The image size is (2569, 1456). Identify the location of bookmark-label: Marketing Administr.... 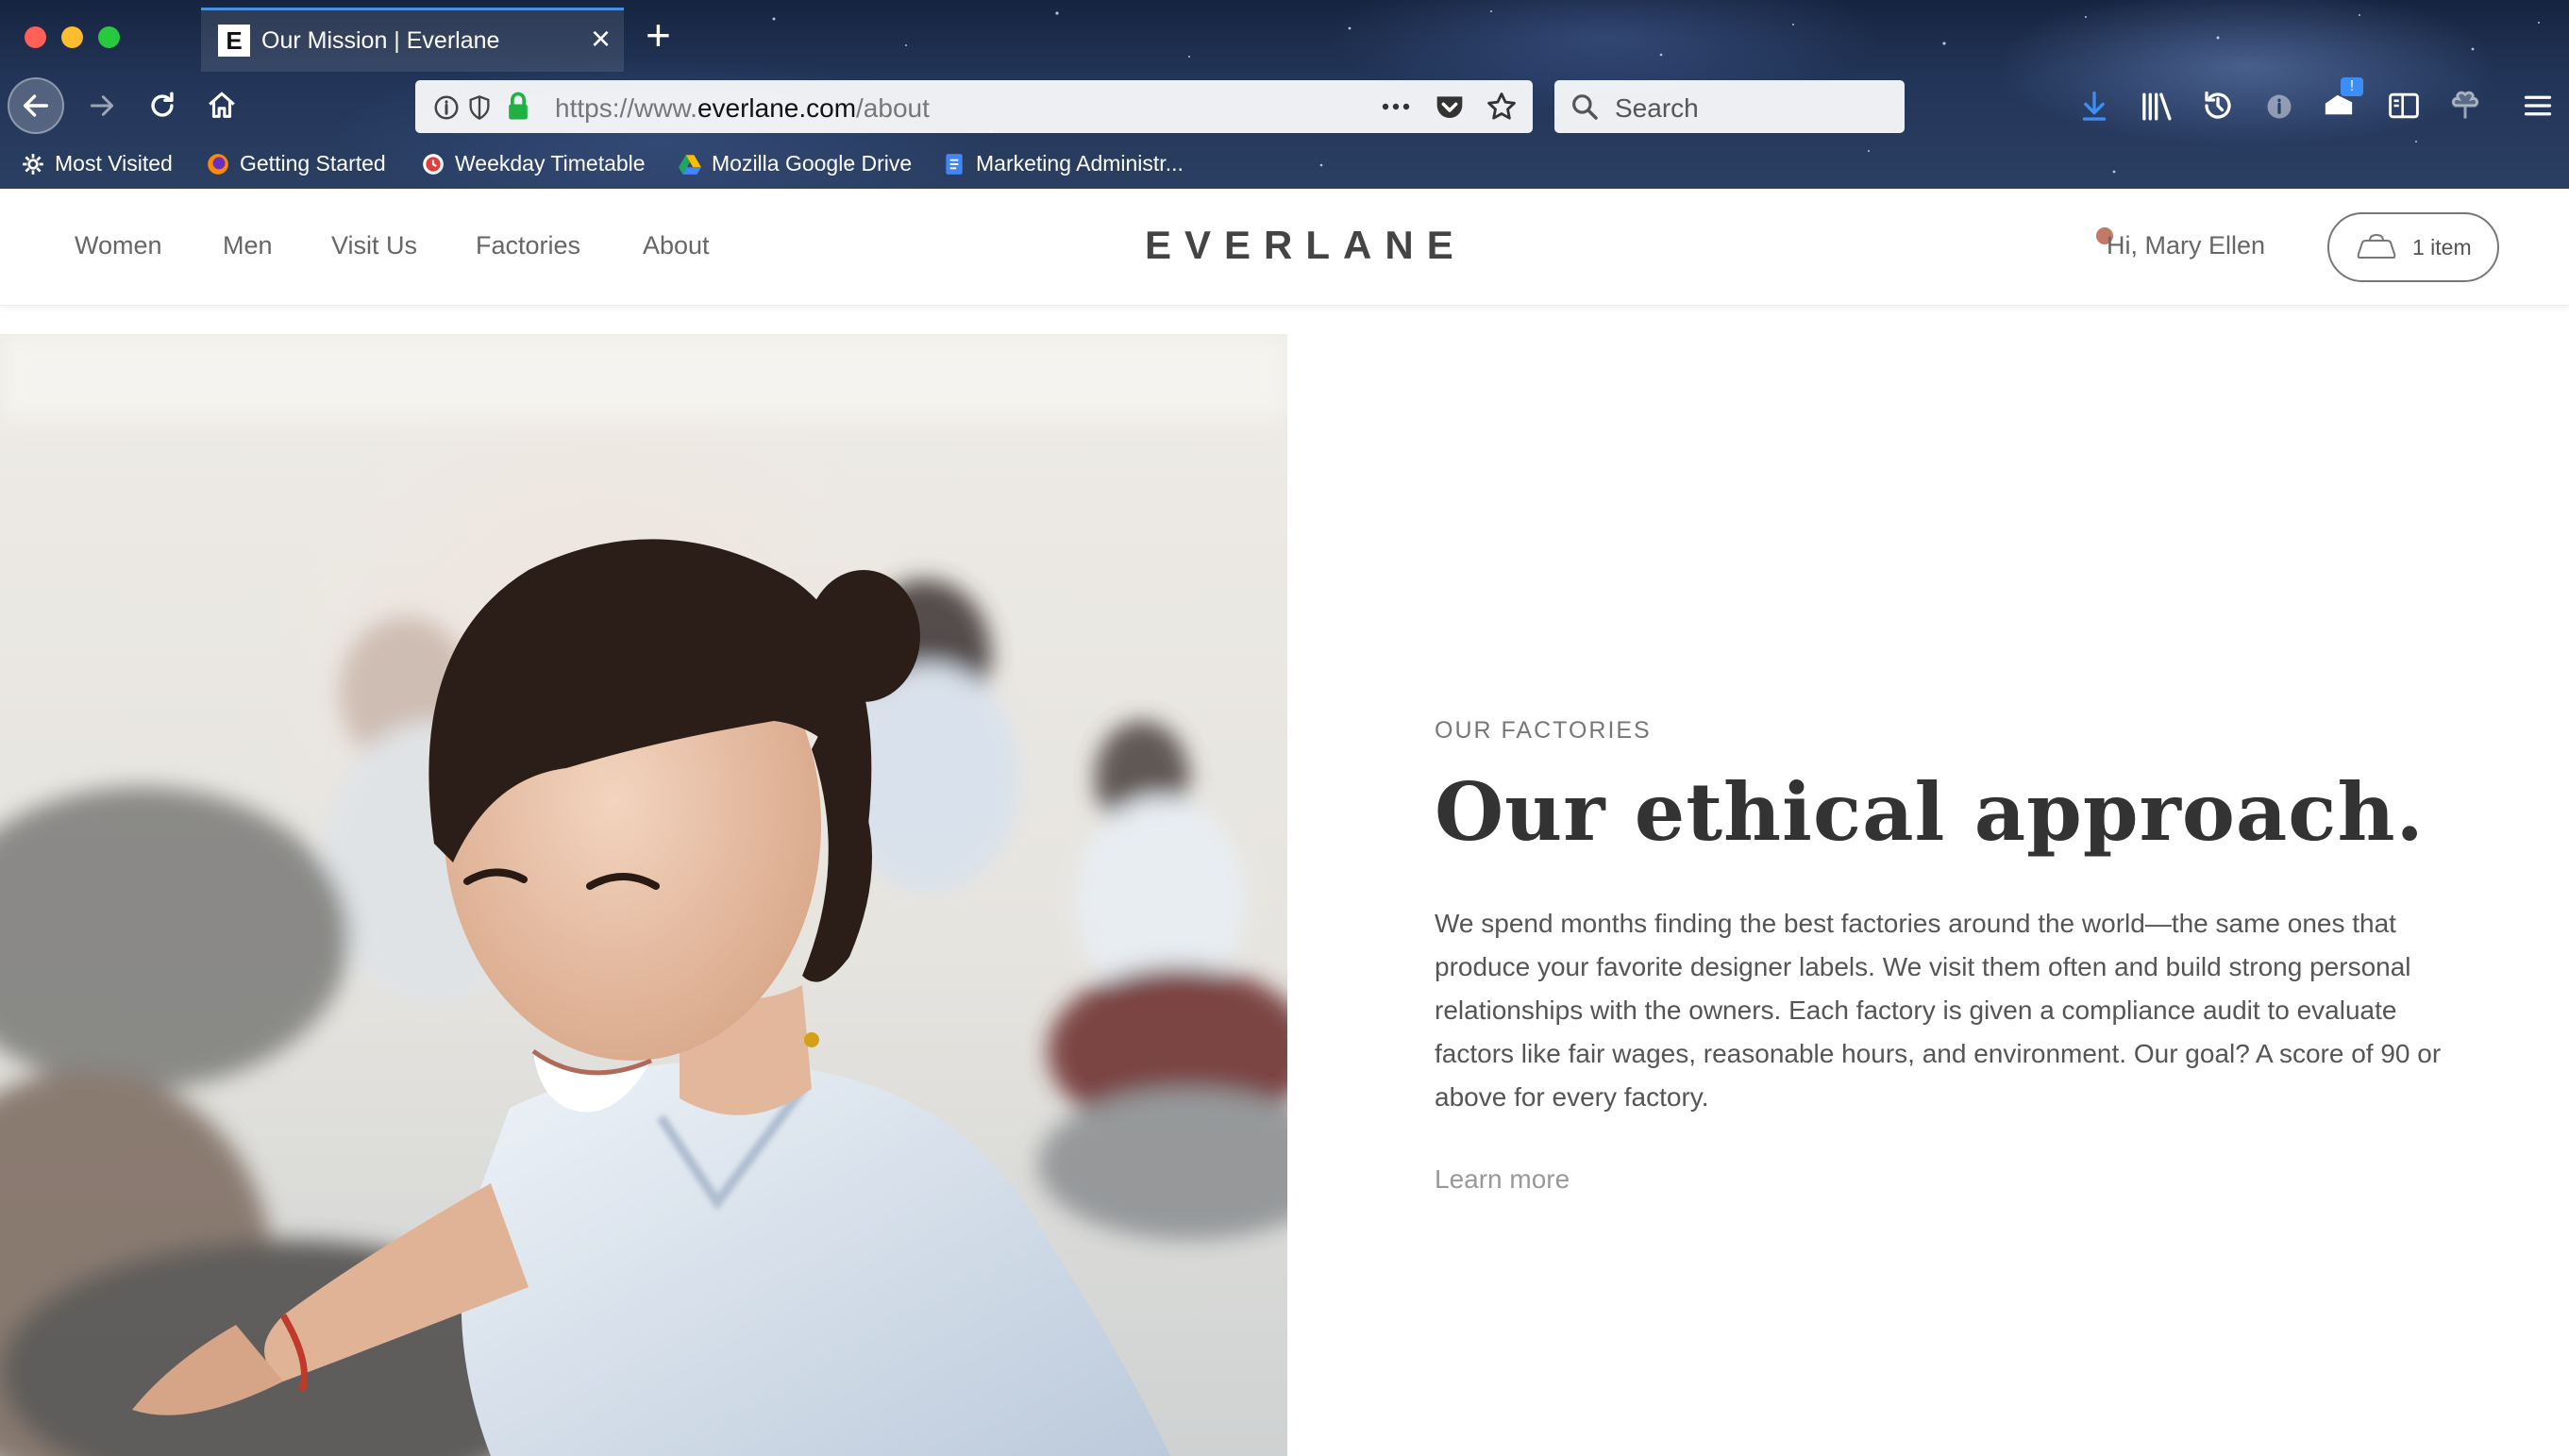
(1080, 163).